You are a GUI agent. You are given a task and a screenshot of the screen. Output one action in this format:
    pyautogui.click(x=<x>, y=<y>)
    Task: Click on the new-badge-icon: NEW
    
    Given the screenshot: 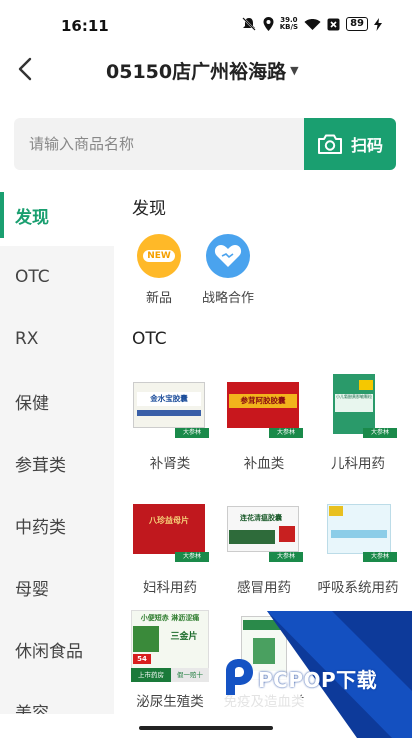 What is the action you would take?
    pyautogui.click(x=159, y=256)
    